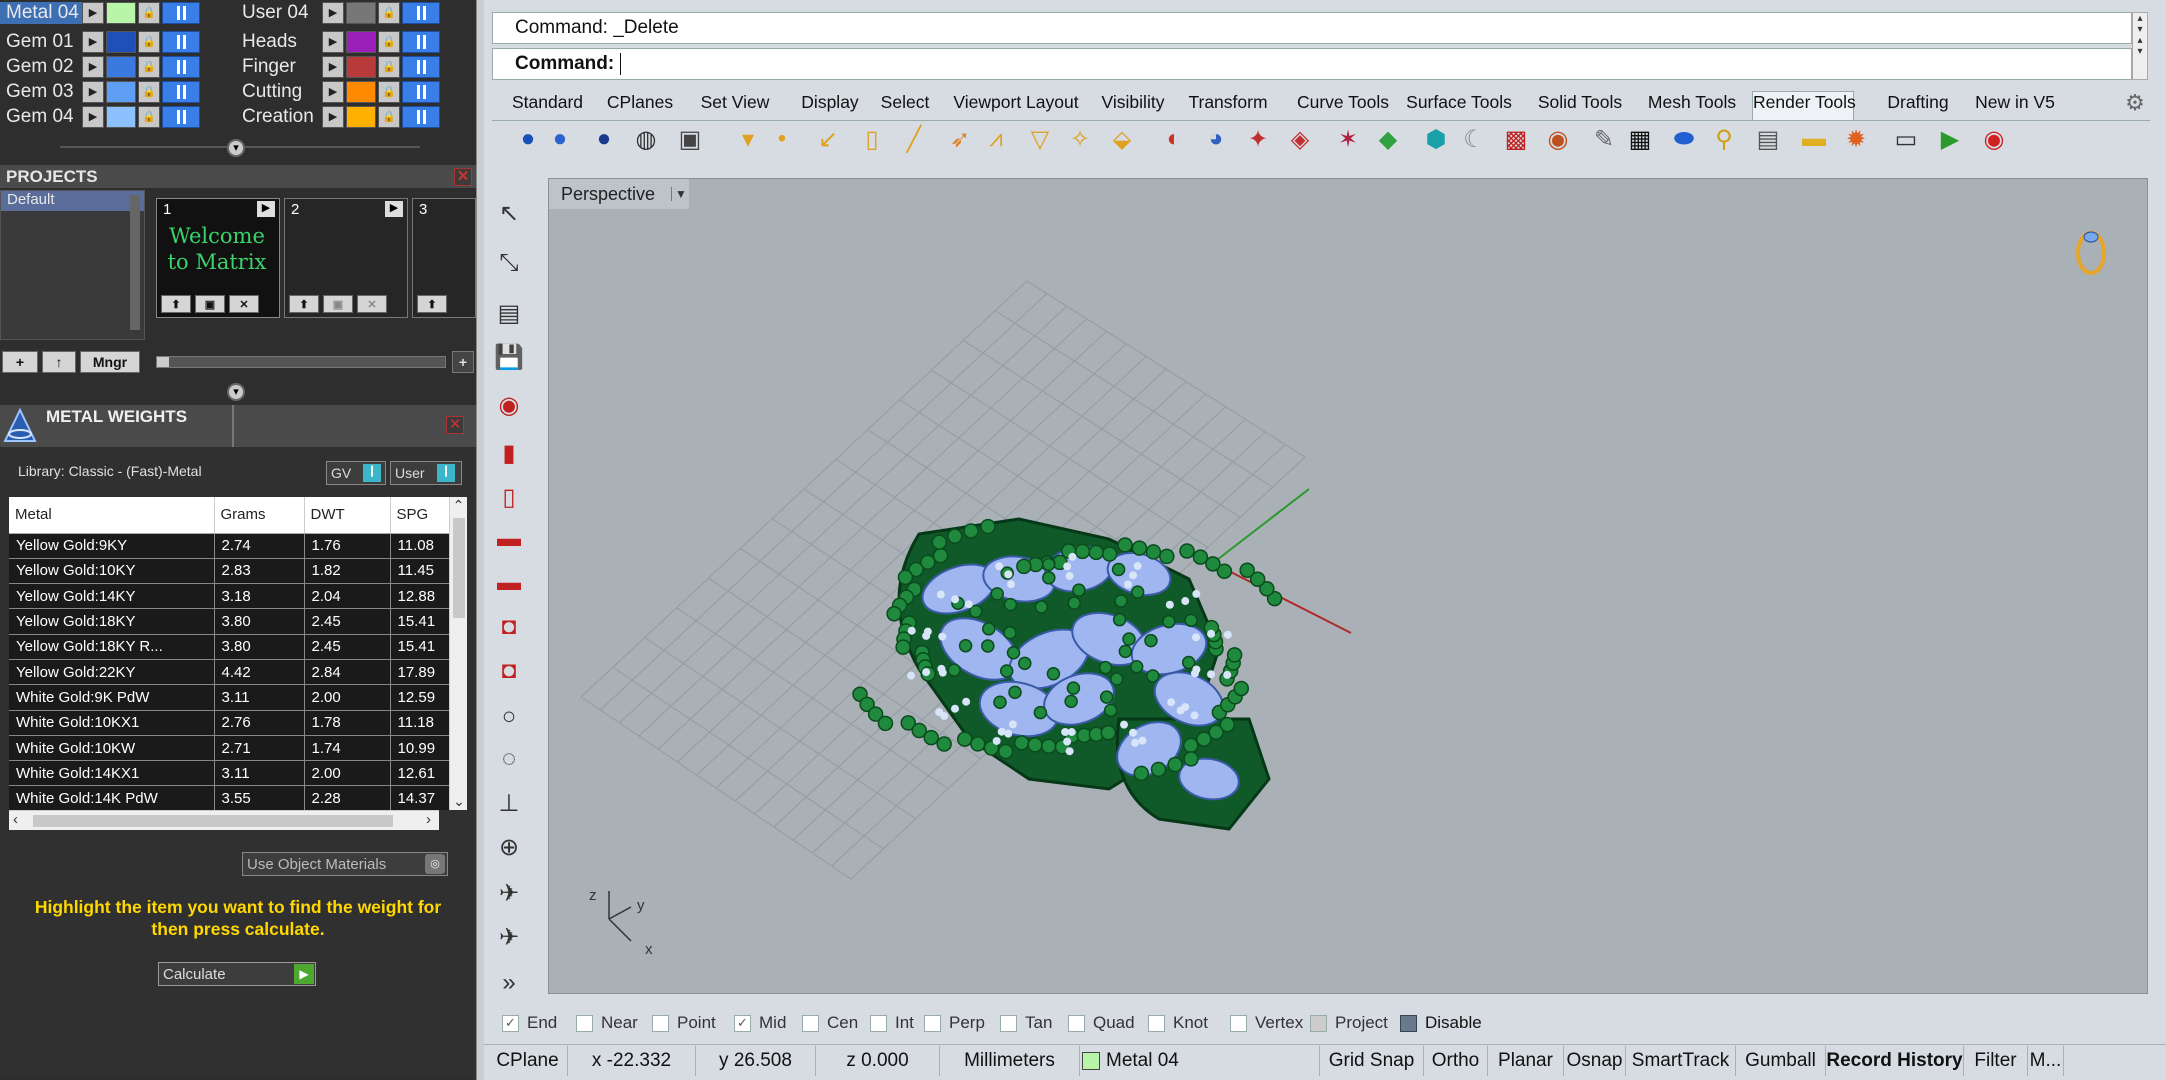 The image size is (2166, 1080). I want to click on load-icon: ⬆, so click(176, 304).